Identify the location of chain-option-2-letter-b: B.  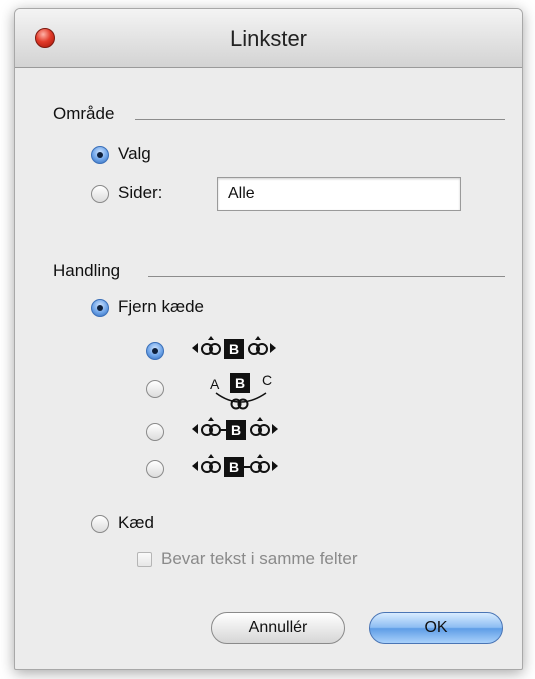
(240, 383).